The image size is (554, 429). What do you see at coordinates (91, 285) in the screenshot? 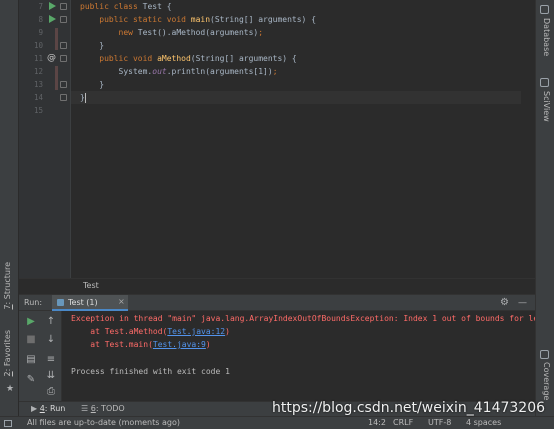
I see `breadcrumb-class: Test` at bounding box center [91, 285].